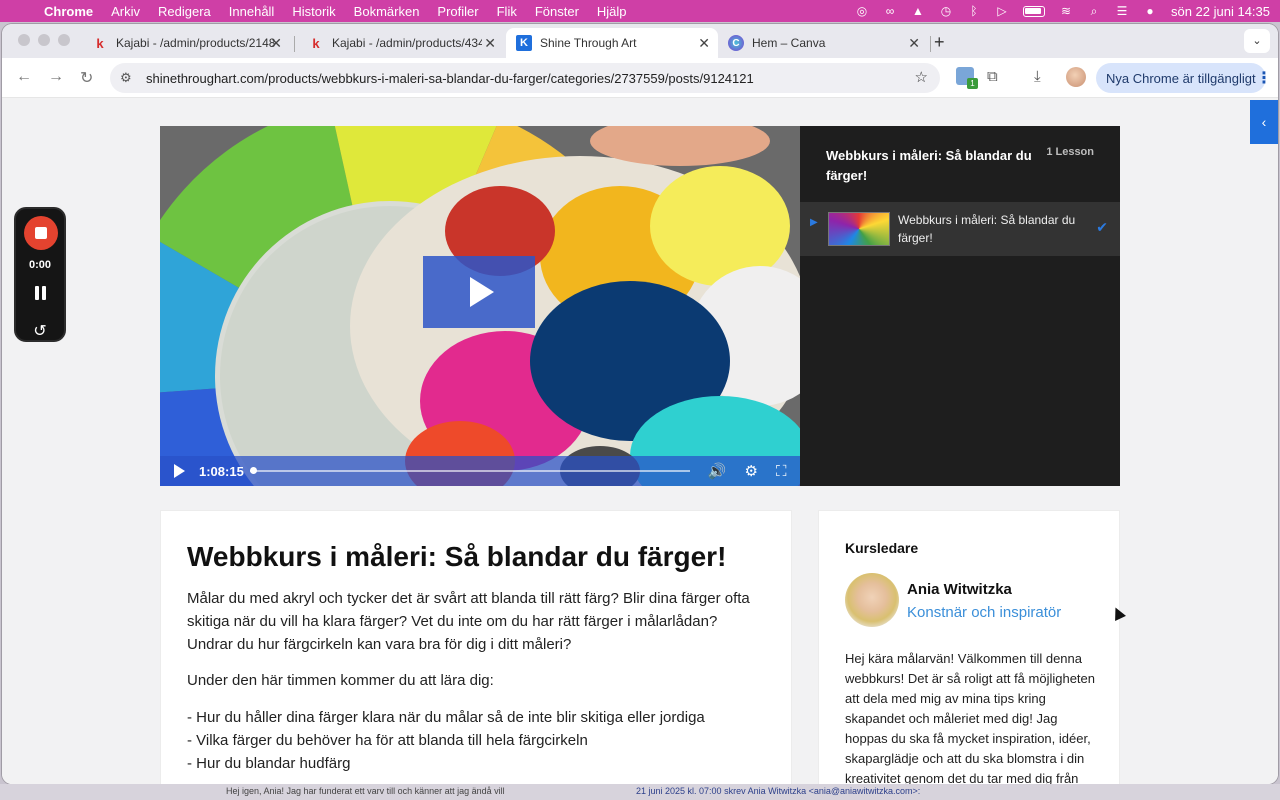 This screenshot has height=800, width=1280. Describe the element at coordinates (68, 11) in the screenshot. I see `menu-app-name: Chrome` at that location.